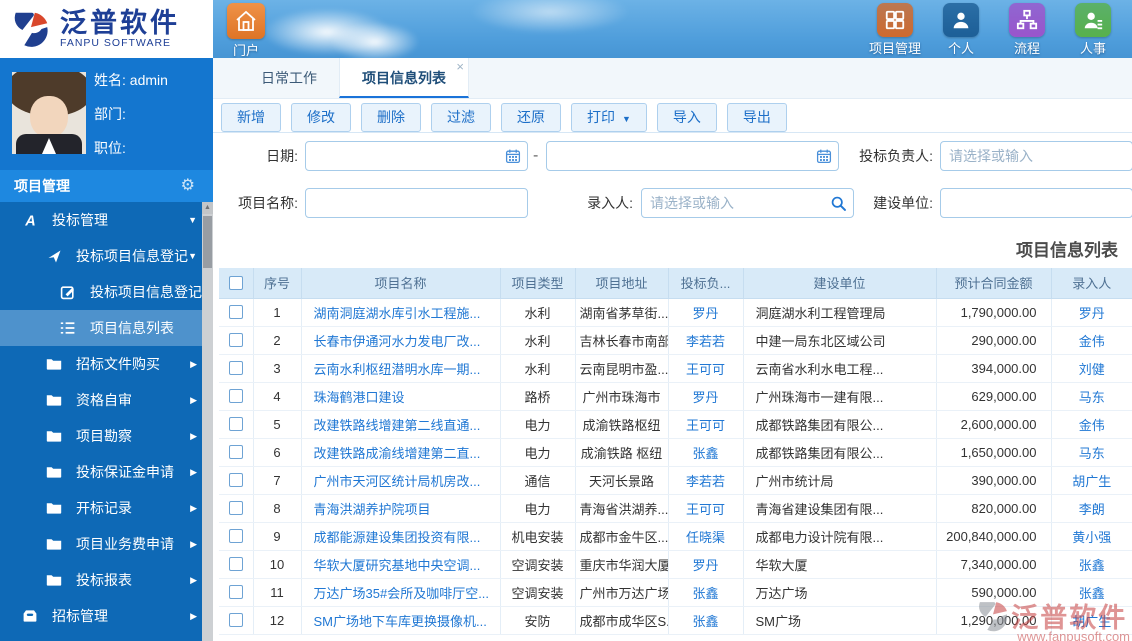 This screenshot has width=1132, height=641. What do you see at coordinates (895, 30) in the screenshot?
I see `topnav-project-management: 项目管理` at bounding box center [895, 30].